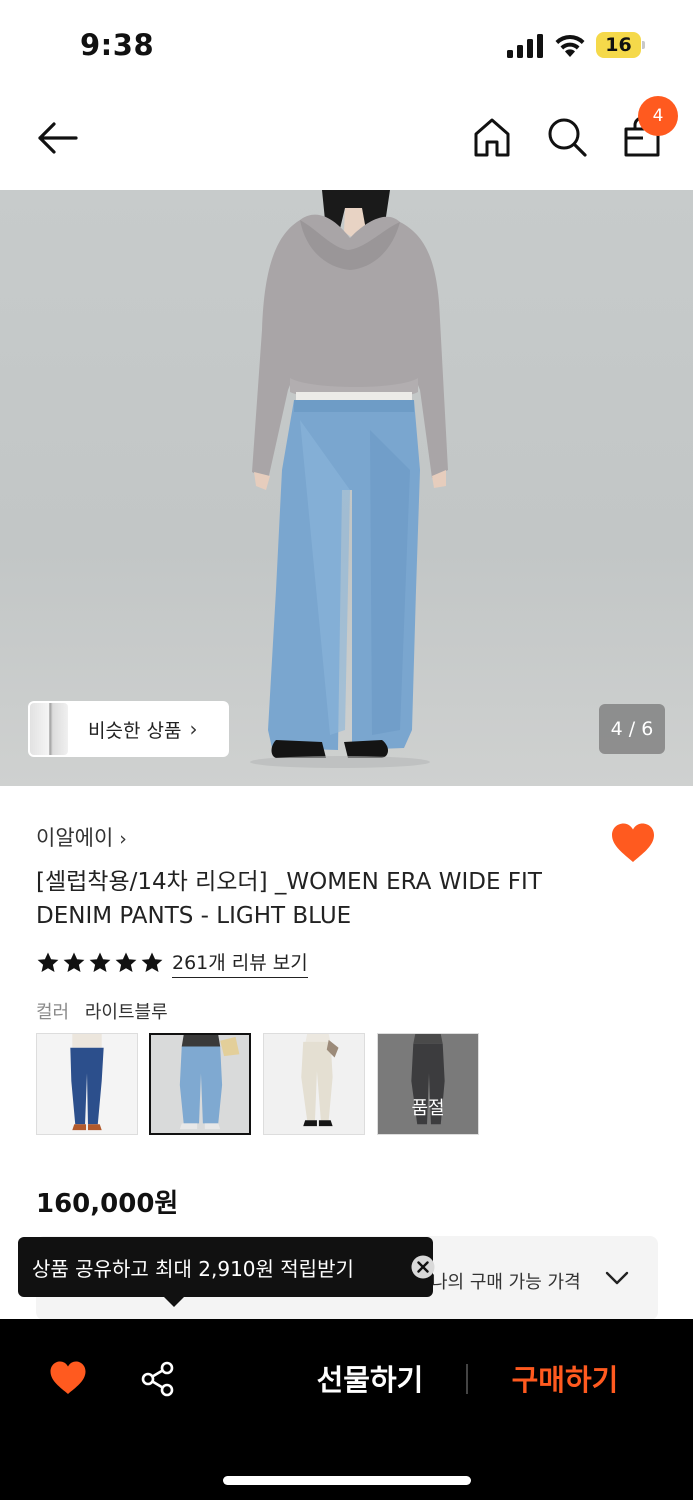 The height and width of the screenshot is (1500, 693). What do you see at coordinates (240, 963) in the screenshot?
I see `review-link: 261개 리뷰 보기` at bounding box center [240, 963].